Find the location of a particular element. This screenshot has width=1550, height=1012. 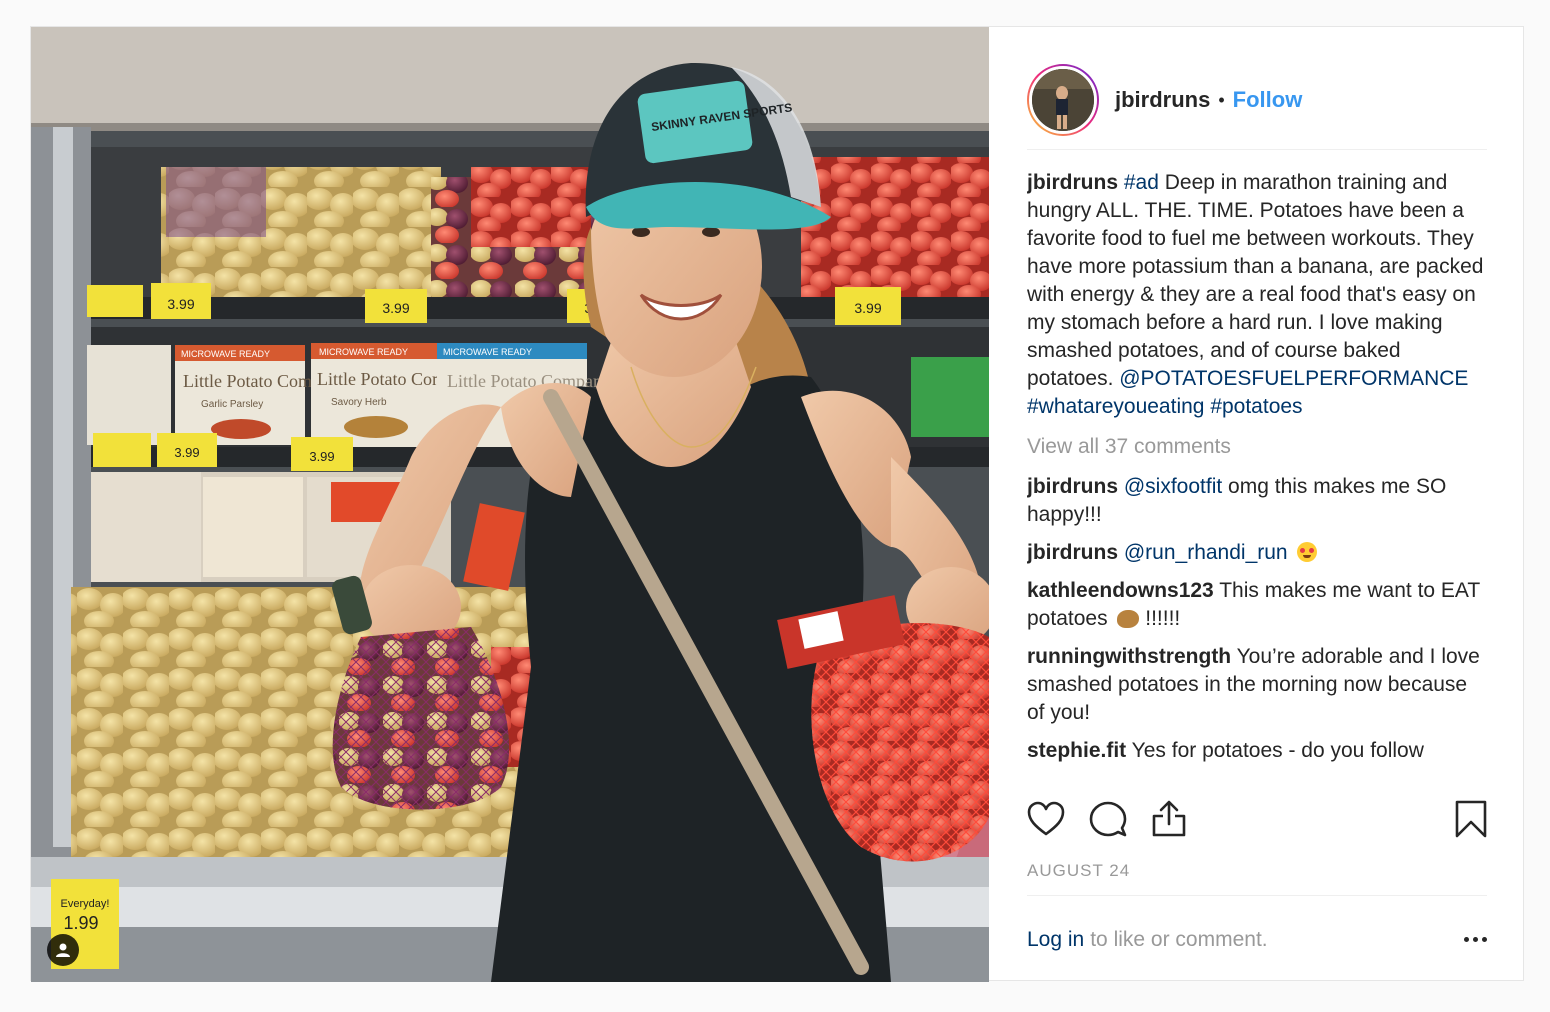

comment-bubble-icon is located at coordinates (1108, 819).